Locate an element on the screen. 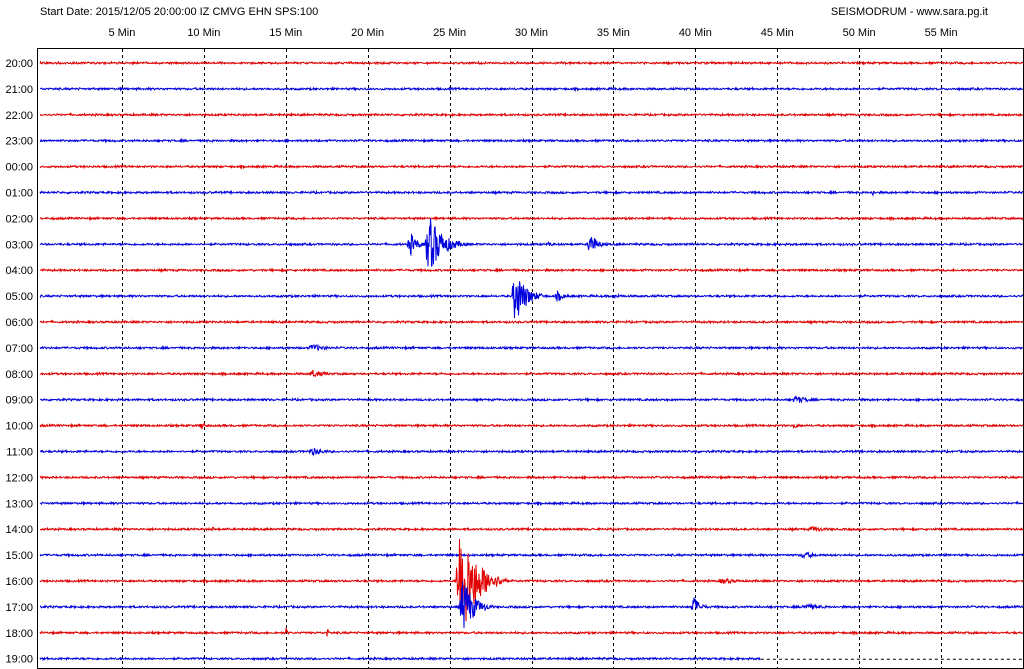 The width and height of the screenshot is (1024, 669). minute-tick-label: 5 Min is located at coordinates (121, 33).